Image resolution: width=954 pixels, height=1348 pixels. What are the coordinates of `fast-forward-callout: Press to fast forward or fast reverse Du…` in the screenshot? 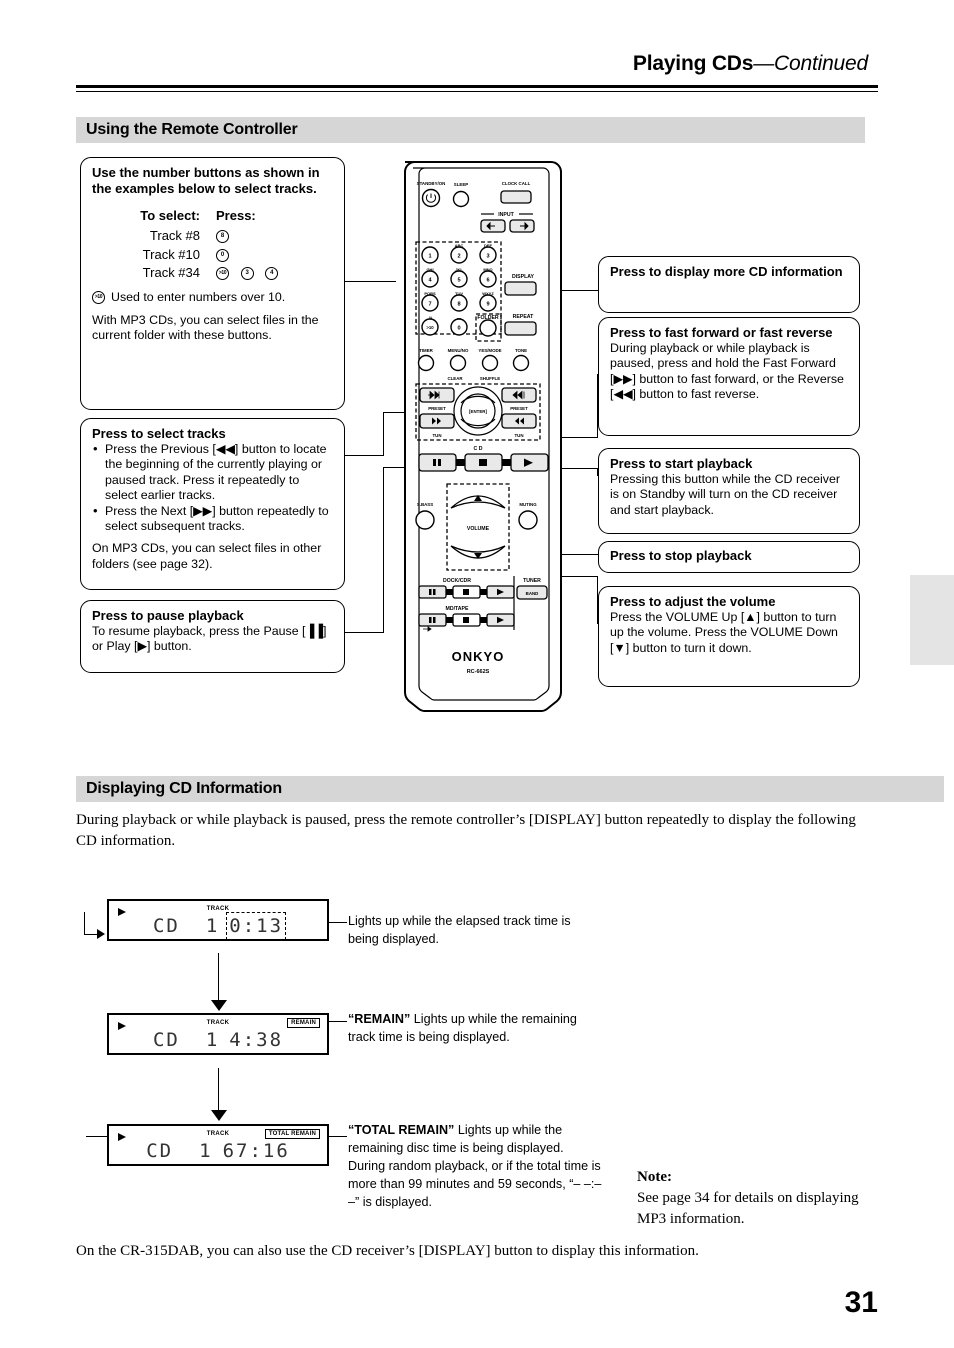 It's located at (729, 376).